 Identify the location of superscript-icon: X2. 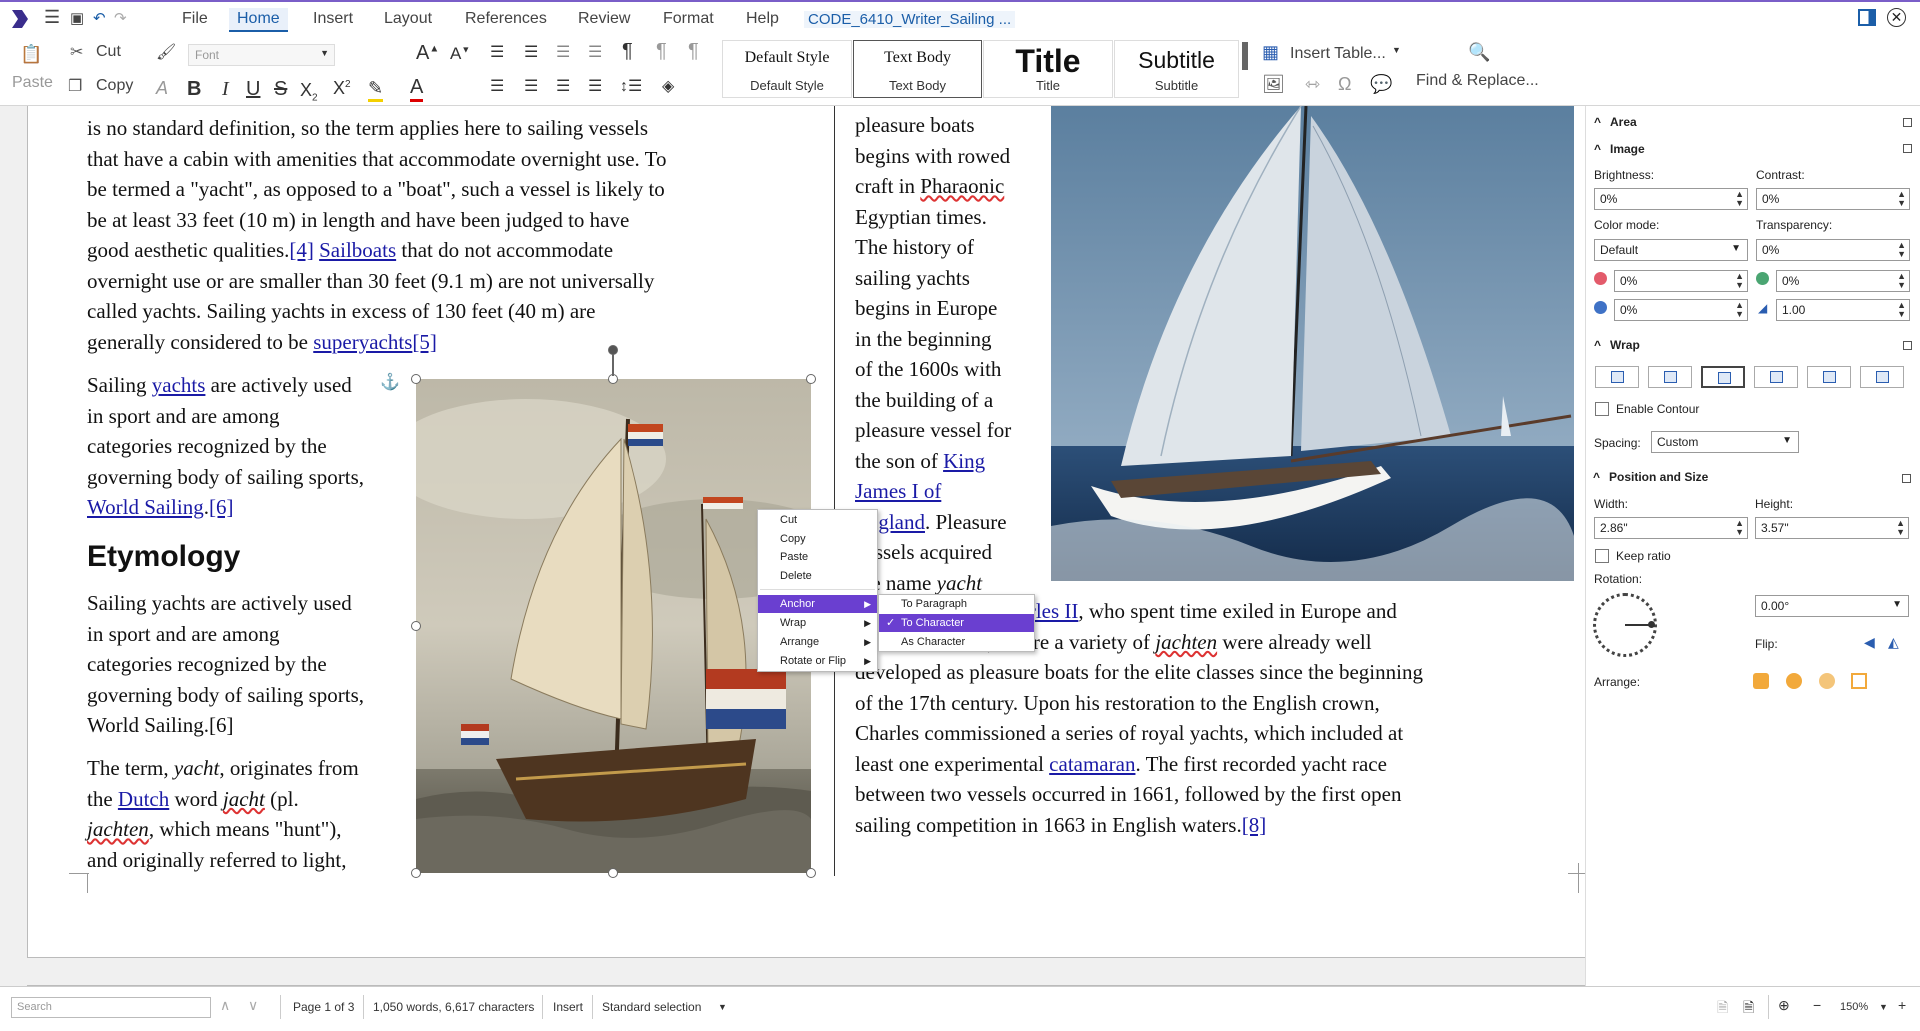
(342, 88).